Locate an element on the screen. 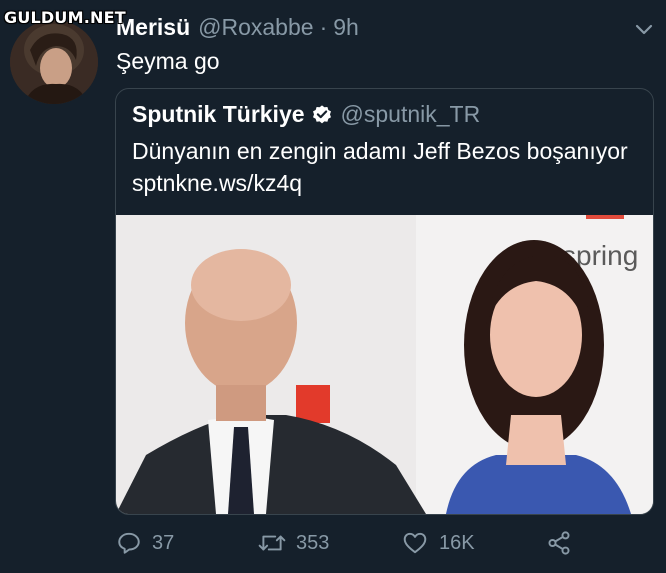 The image size is (666, 573). avatar is located at coordinates (54, 62).